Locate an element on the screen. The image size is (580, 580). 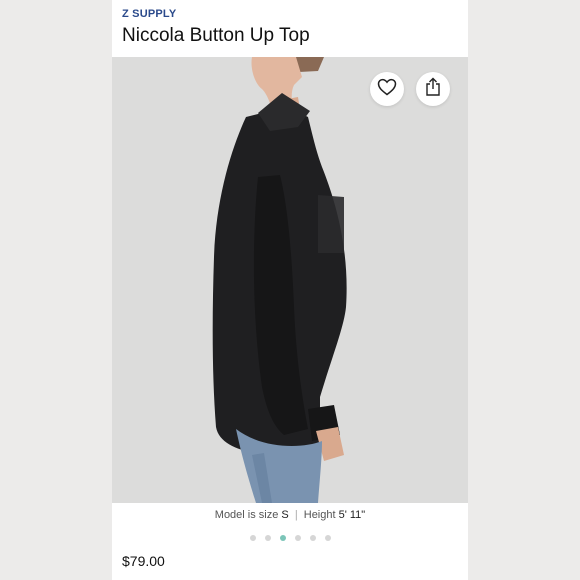
favorite-button is located at coordinates (387, 89).